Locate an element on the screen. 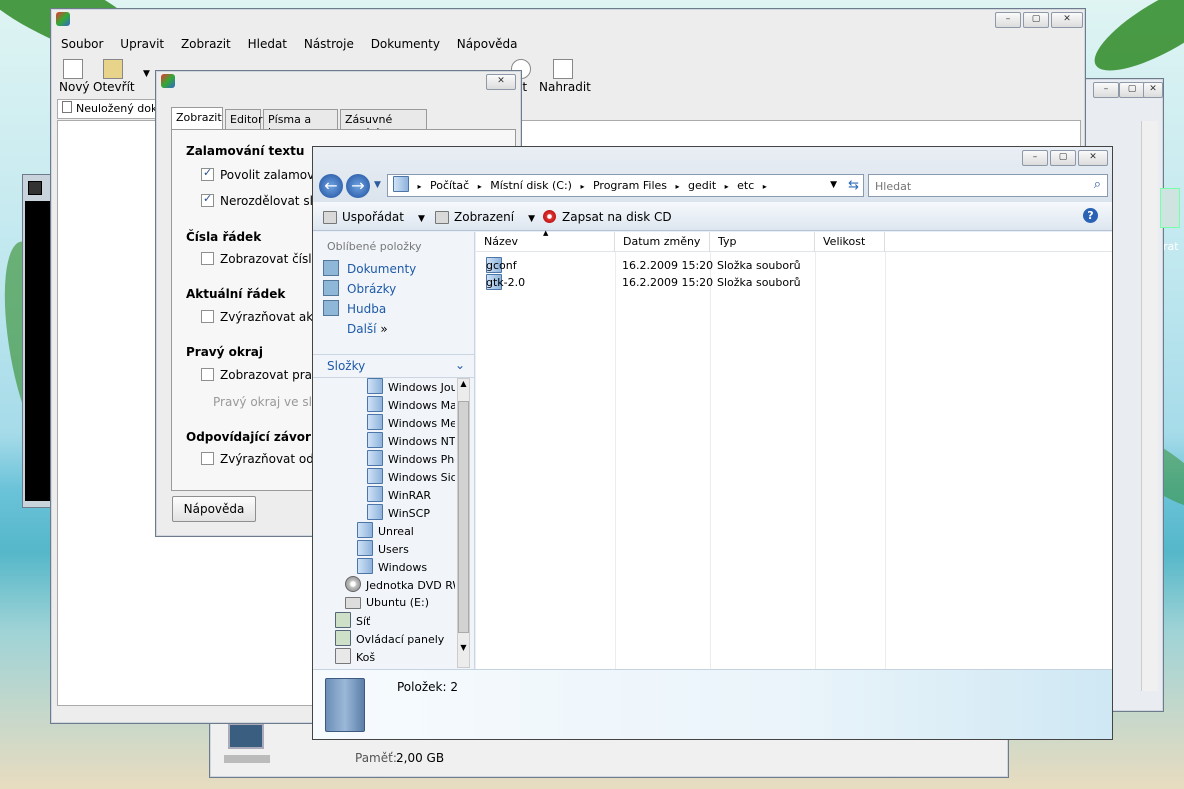 The image size is (1184, 789). tree-item: Unreal is located at coordinates (394, 531).